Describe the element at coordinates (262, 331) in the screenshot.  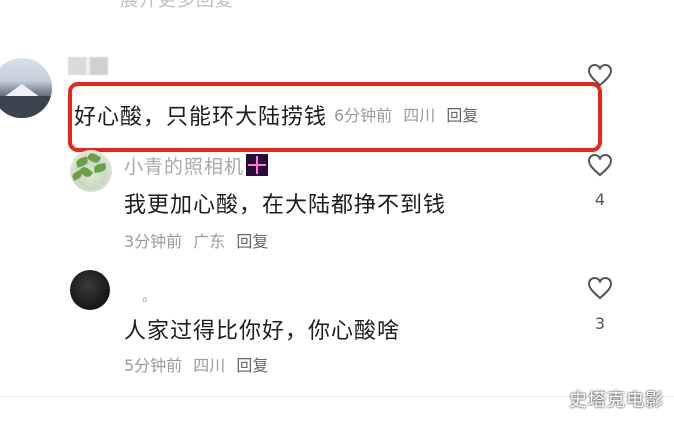
I see `comment-text: 人家过得比你好，你心酸啥` at that location.